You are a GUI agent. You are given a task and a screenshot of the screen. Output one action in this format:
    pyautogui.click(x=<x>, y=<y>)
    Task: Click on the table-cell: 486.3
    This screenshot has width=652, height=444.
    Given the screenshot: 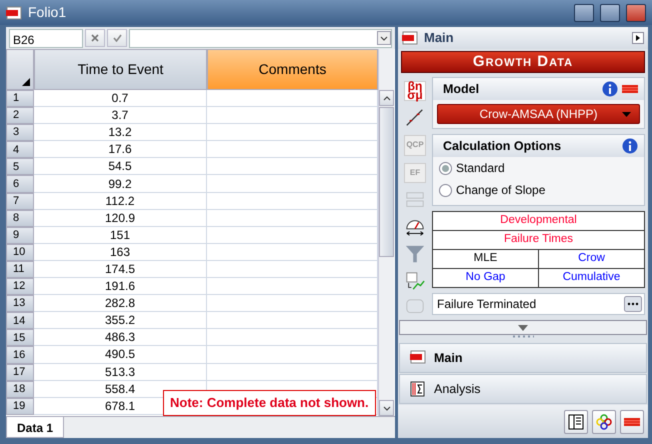 What is the action you would take?
    pyautogui.click(x=120, y=337)
    